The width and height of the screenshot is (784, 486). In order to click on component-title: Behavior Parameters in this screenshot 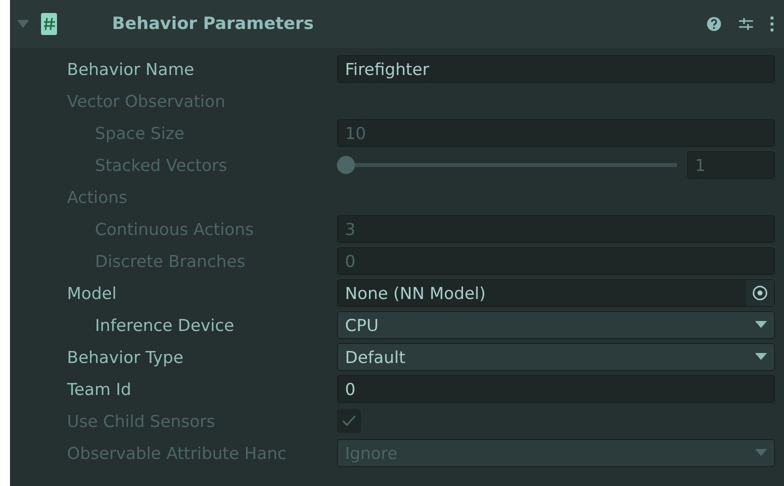, I will do `click(213, 24)`.